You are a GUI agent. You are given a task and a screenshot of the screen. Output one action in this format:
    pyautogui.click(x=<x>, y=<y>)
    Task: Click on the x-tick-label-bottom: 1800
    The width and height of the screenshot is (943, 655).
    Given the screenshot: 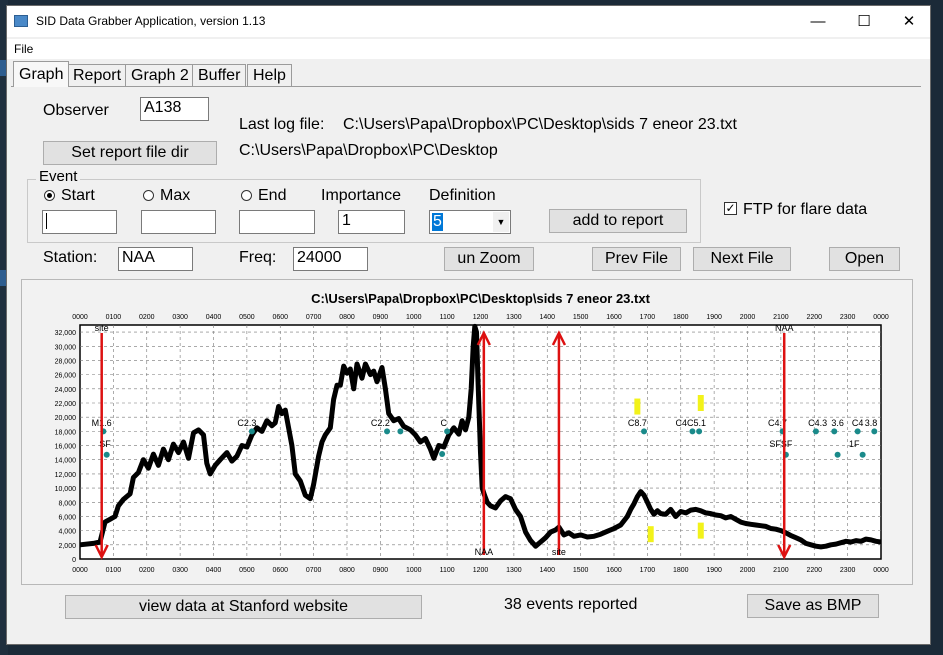 What is the action you would take?
    pyautogui.click(x=681, y=570)
    